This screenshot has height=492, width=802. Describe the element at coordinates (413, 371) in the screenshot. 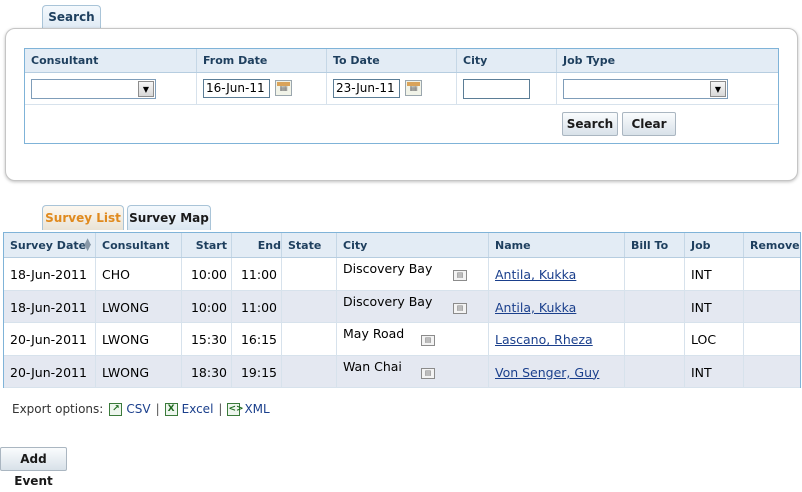

I see `city-cell: Wan Chai ▤` at that location.